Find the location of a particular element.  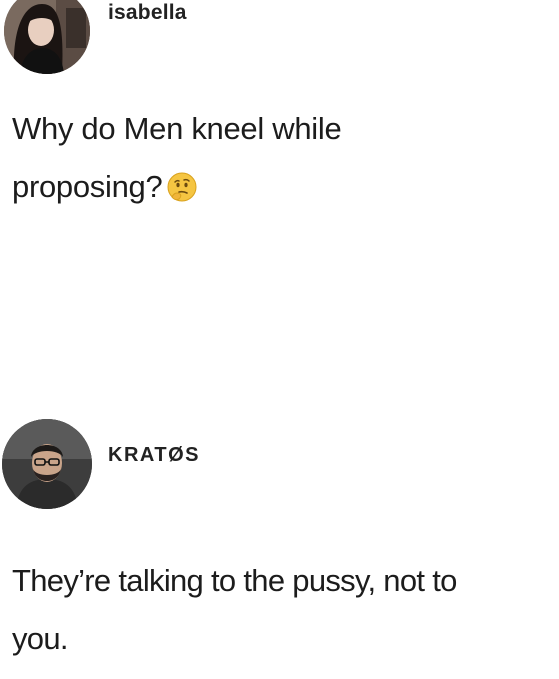

tweet-text-line: They’re talking to the pussy, not to is located at coordinates (234, 580).